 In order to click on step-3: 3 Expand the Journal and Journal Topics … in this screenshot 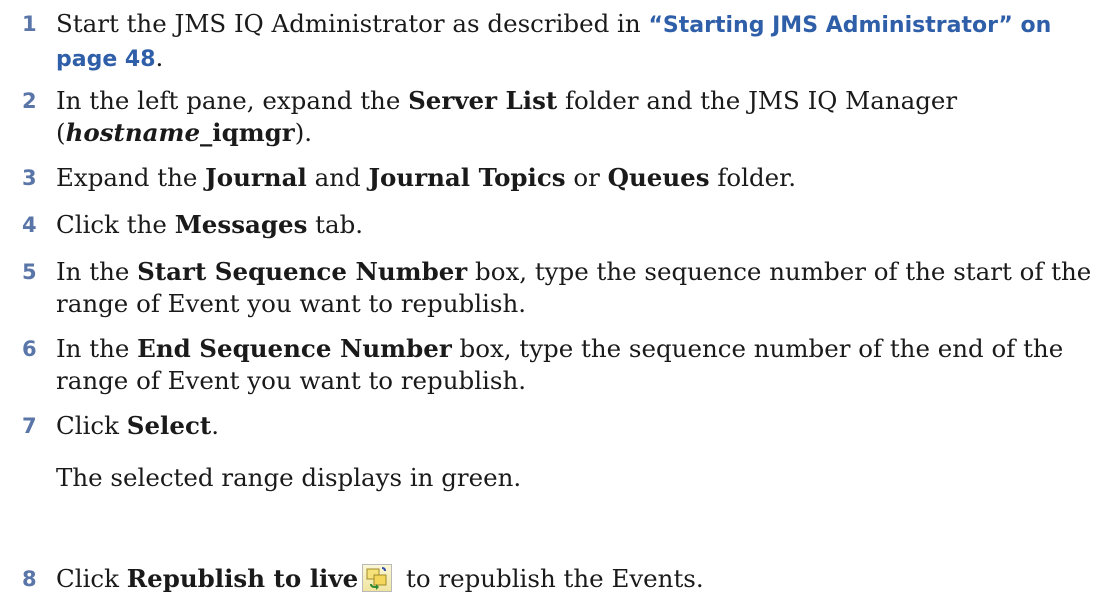, I will do `click(560, 178)`.